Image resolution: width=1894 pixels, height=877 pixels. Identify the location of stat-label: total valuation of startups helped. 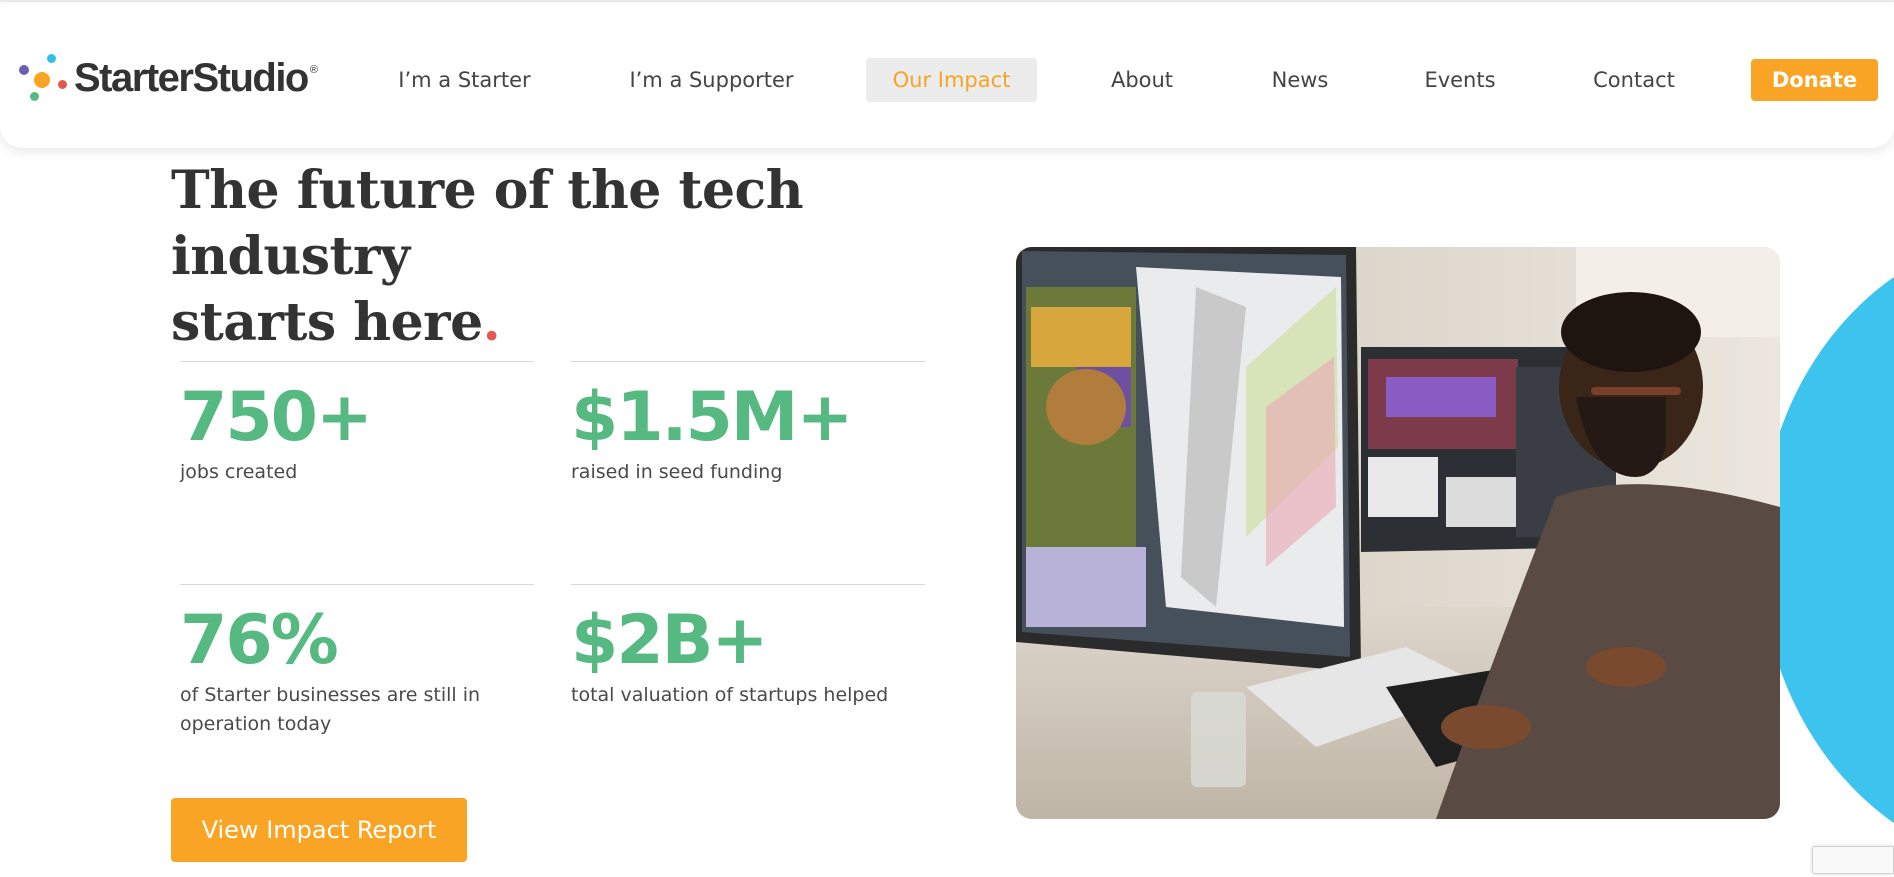
(730, 695).